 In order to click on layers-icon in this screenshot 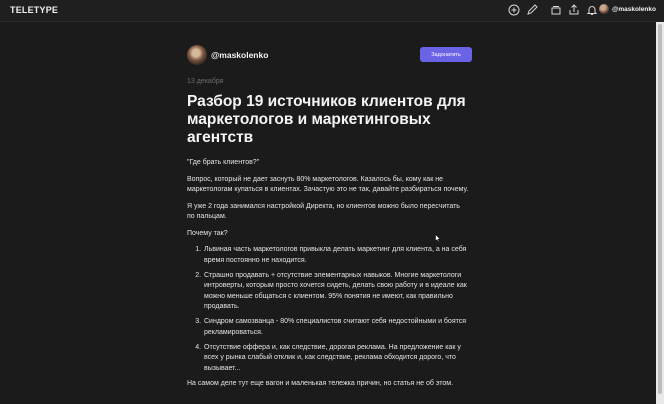, I will do `click(556, 10)`.